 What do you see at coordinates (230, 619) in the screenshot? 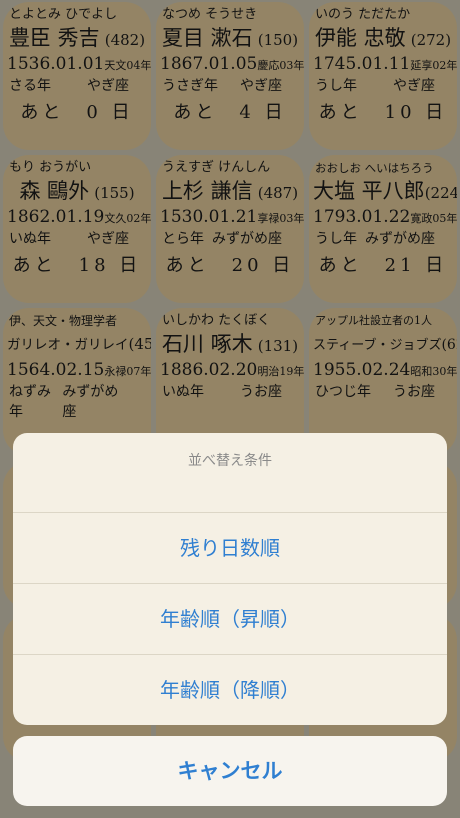
I see `sort-by-age-ascending-button: 年齢順（昇順）` at bounding box center [230, 619].